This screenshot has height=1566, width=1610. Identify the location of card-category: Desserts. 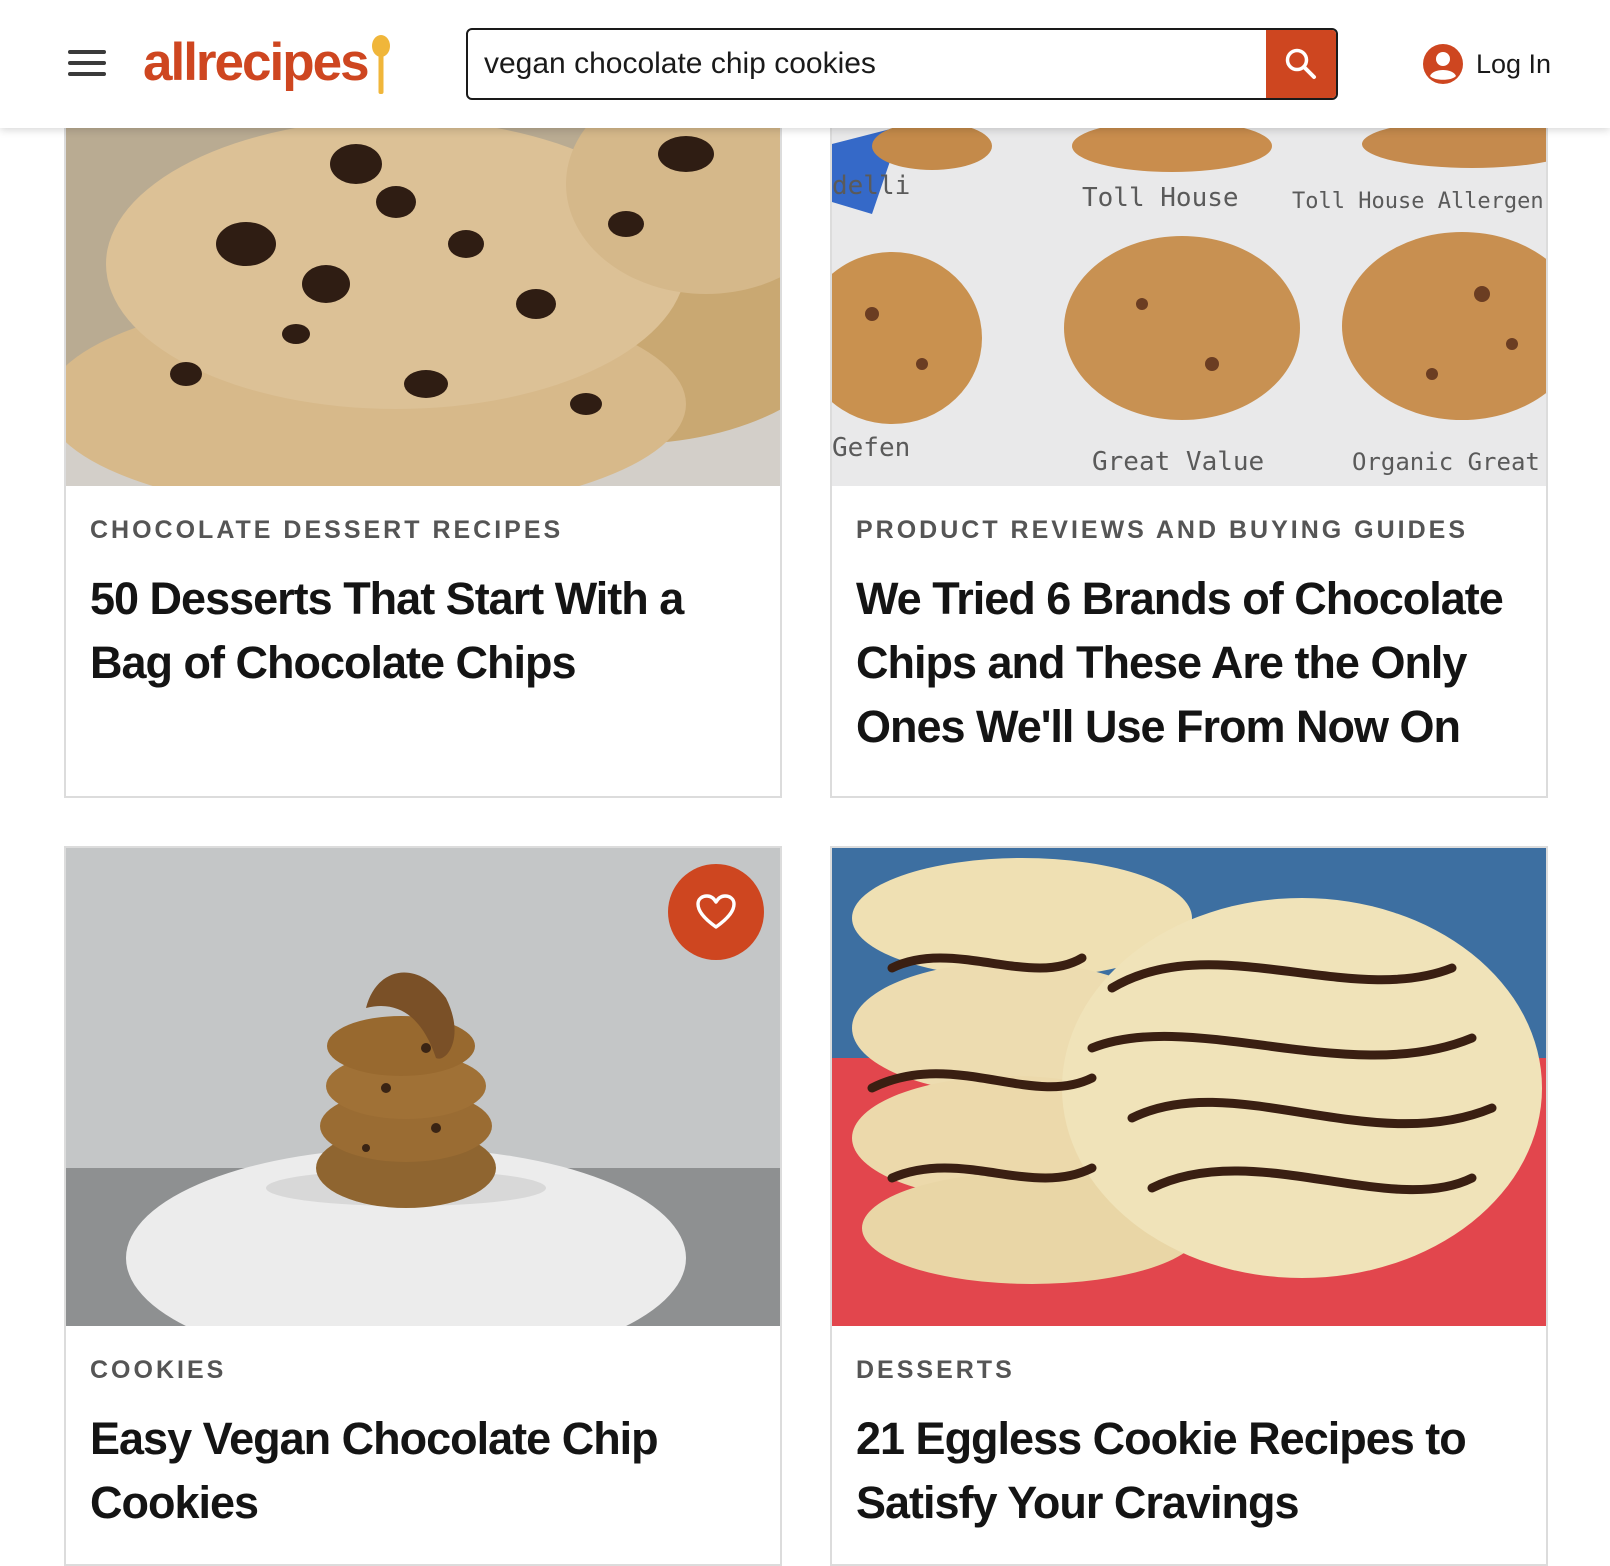
(1189, 1370).